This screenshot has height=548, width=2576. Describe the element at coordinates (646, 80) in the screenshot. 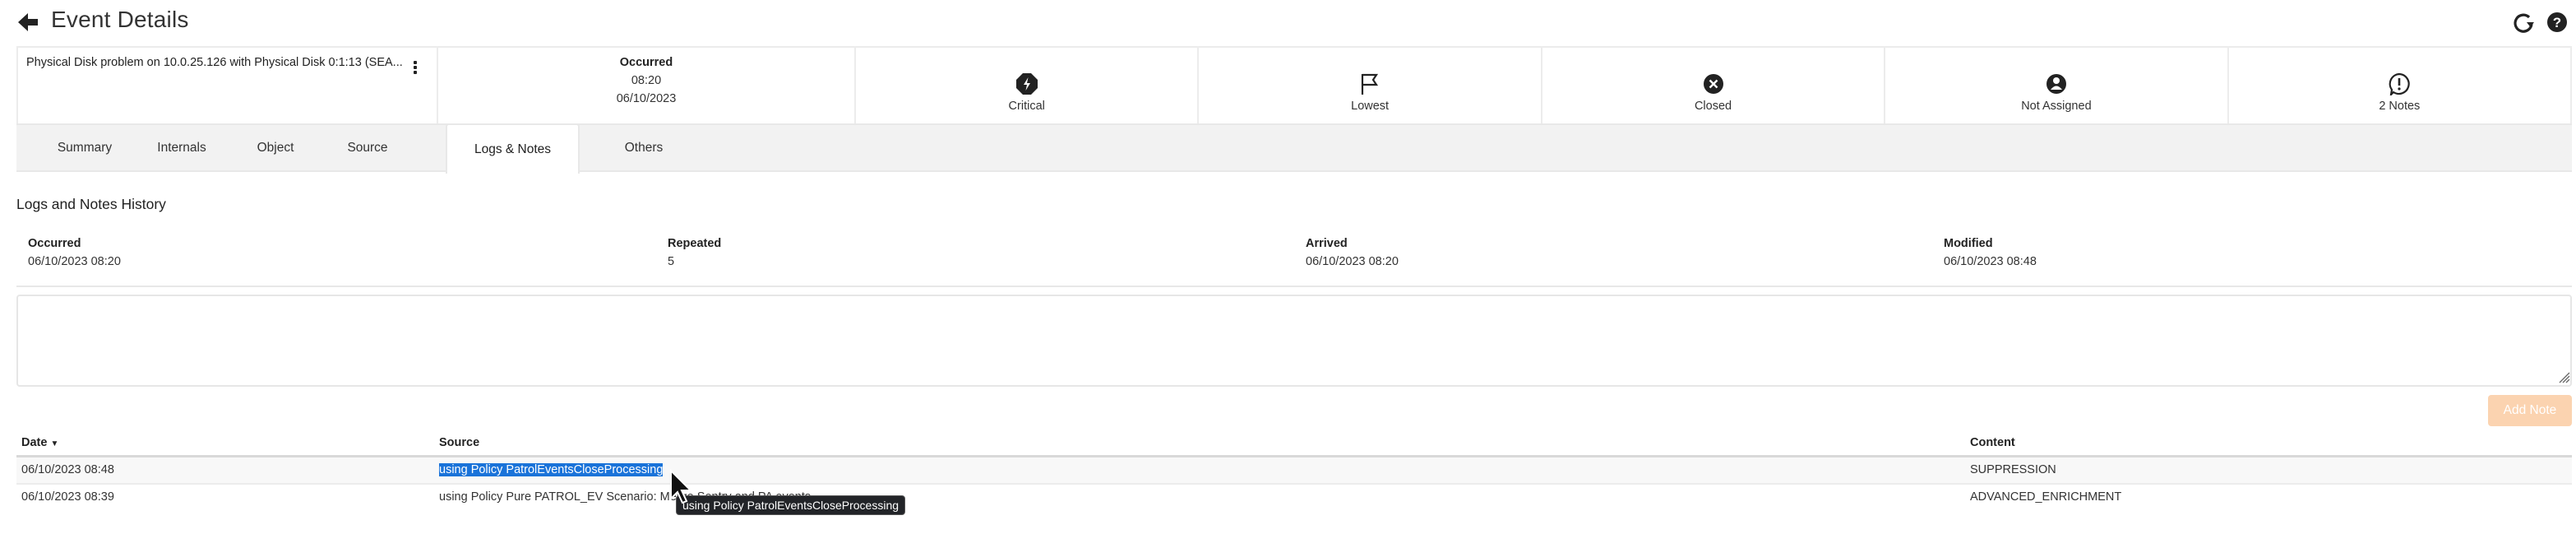

I see `occurred-time: 08:20` at that location.